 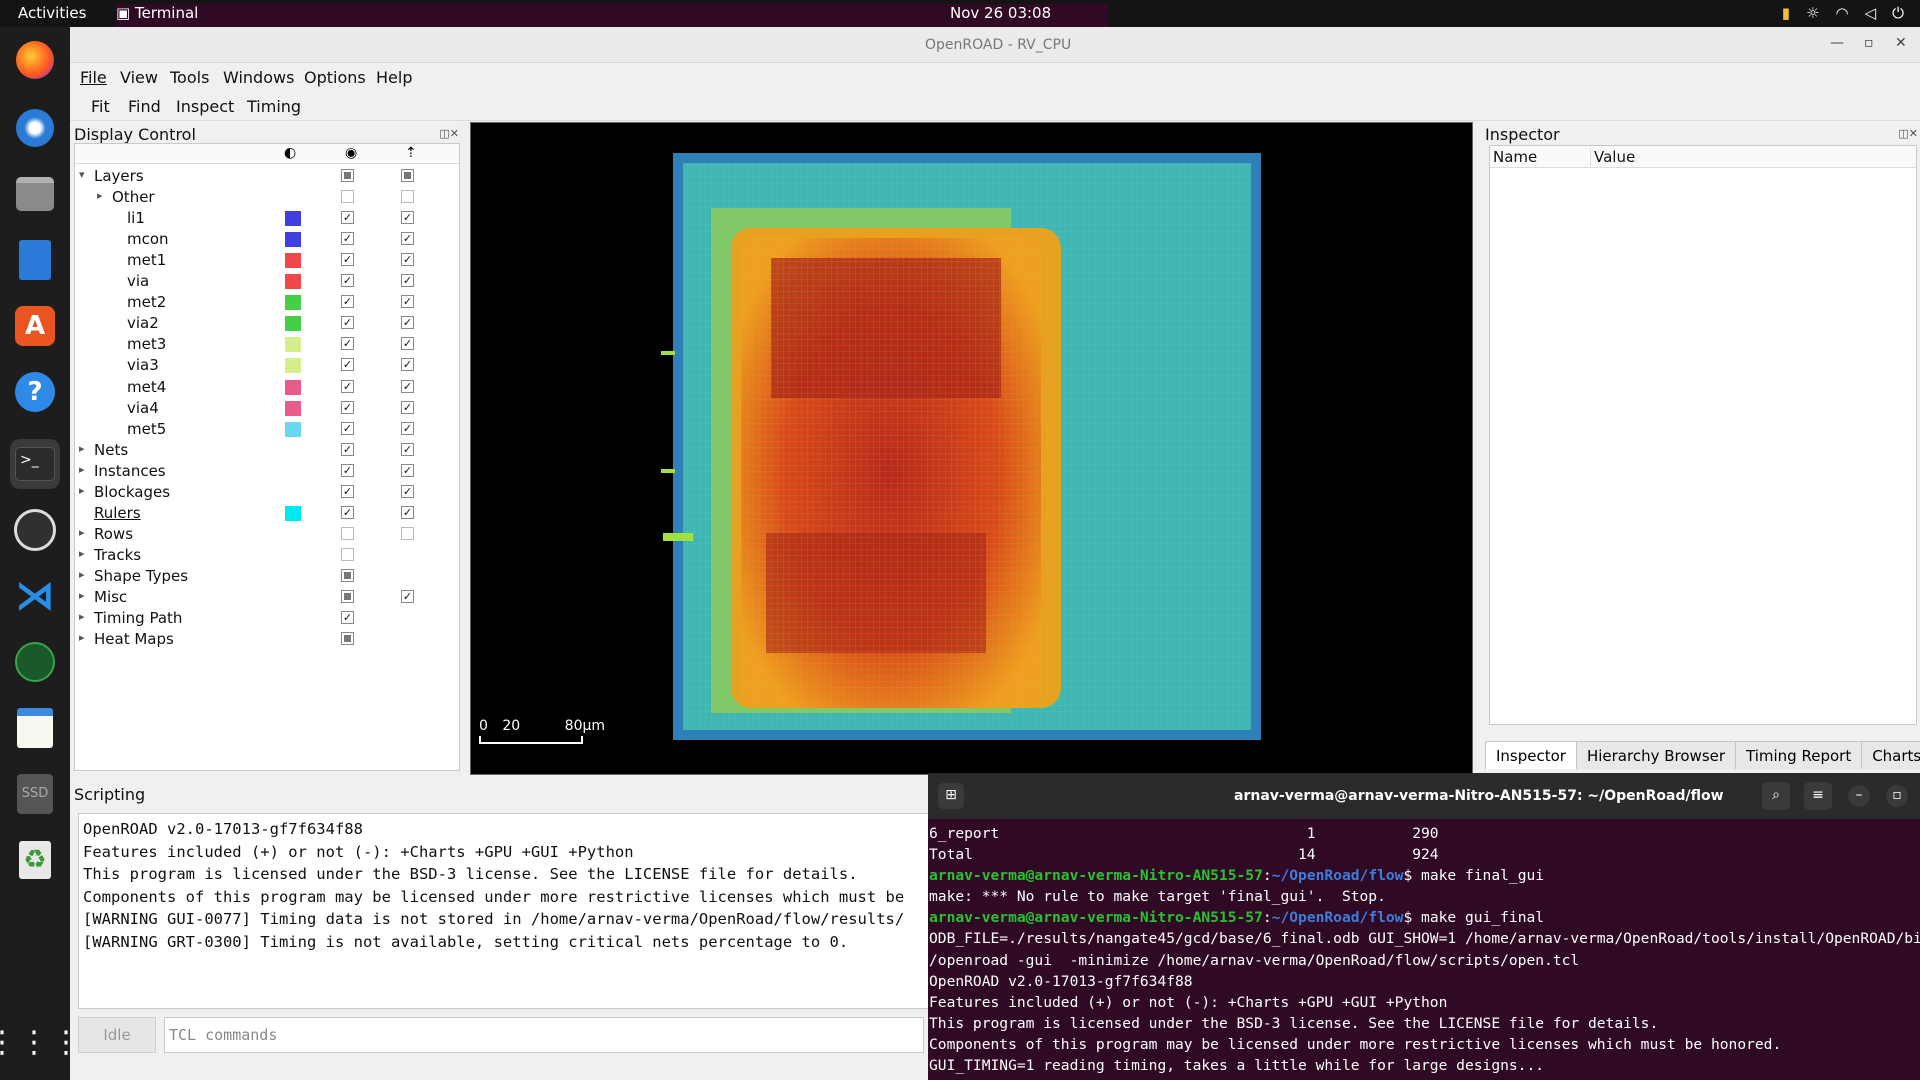 I want to click on ssd-drive-icon: SSD, so click(x=35, y=794).